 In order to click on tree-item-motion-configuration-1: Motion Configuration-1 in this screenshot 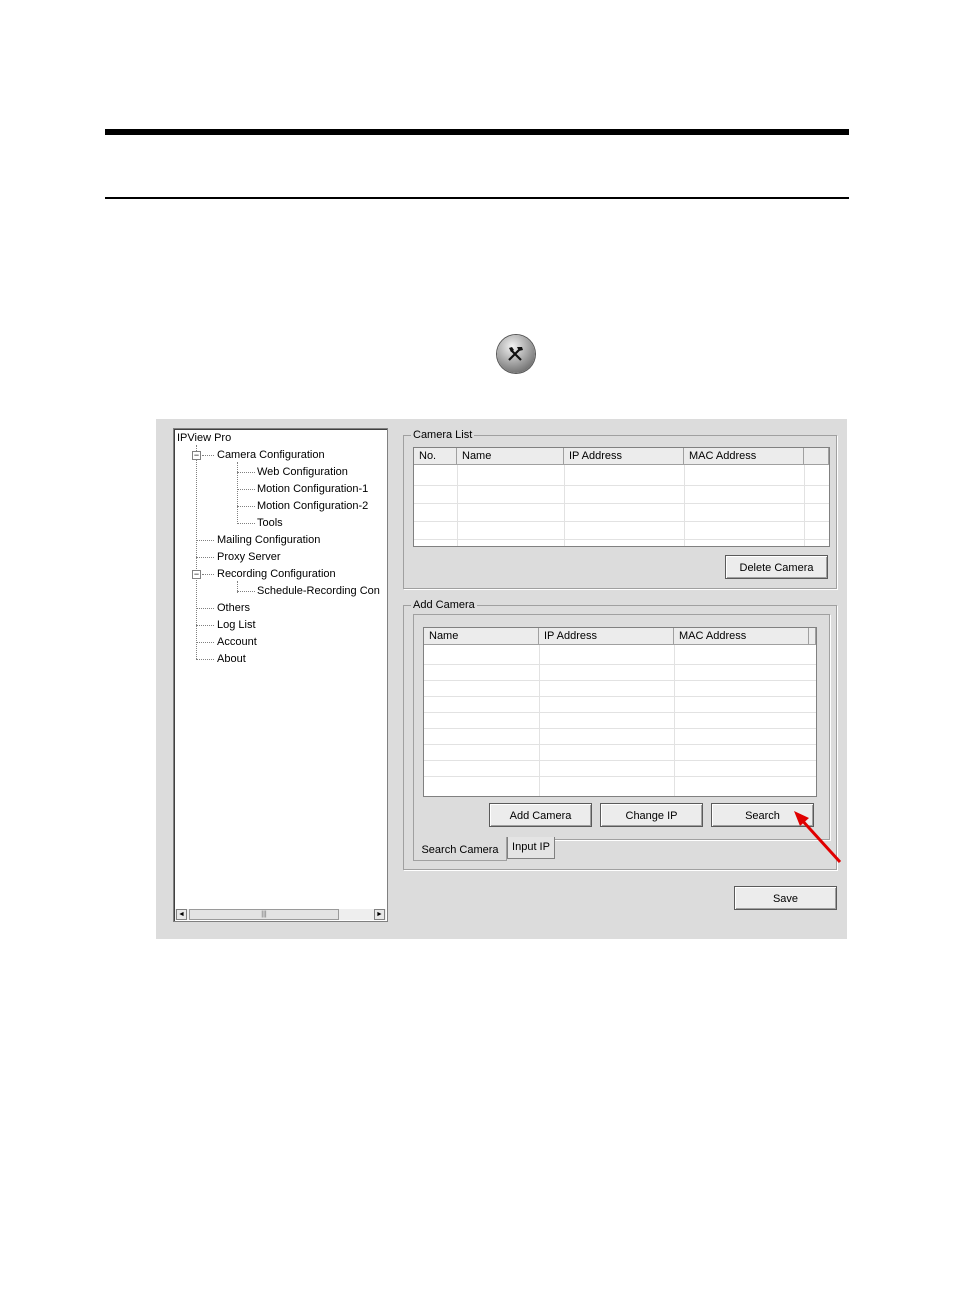, I will do `click(312, 489)`.